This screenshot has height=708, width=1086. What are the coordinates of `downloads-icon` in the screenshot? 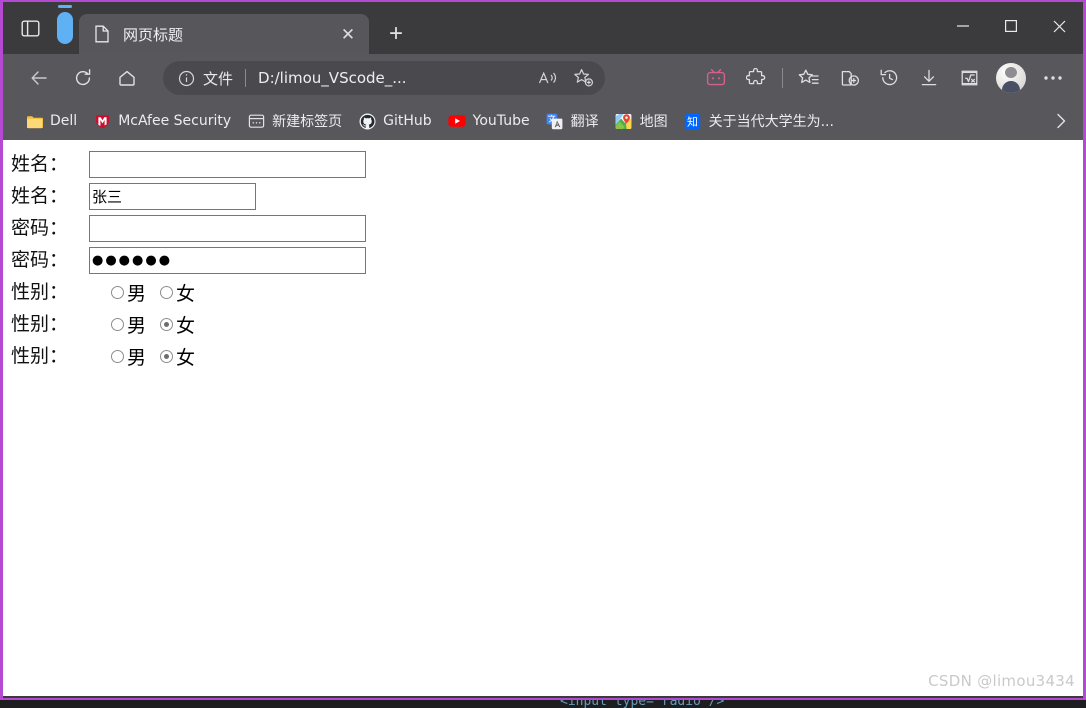 It's located at (929, 78).